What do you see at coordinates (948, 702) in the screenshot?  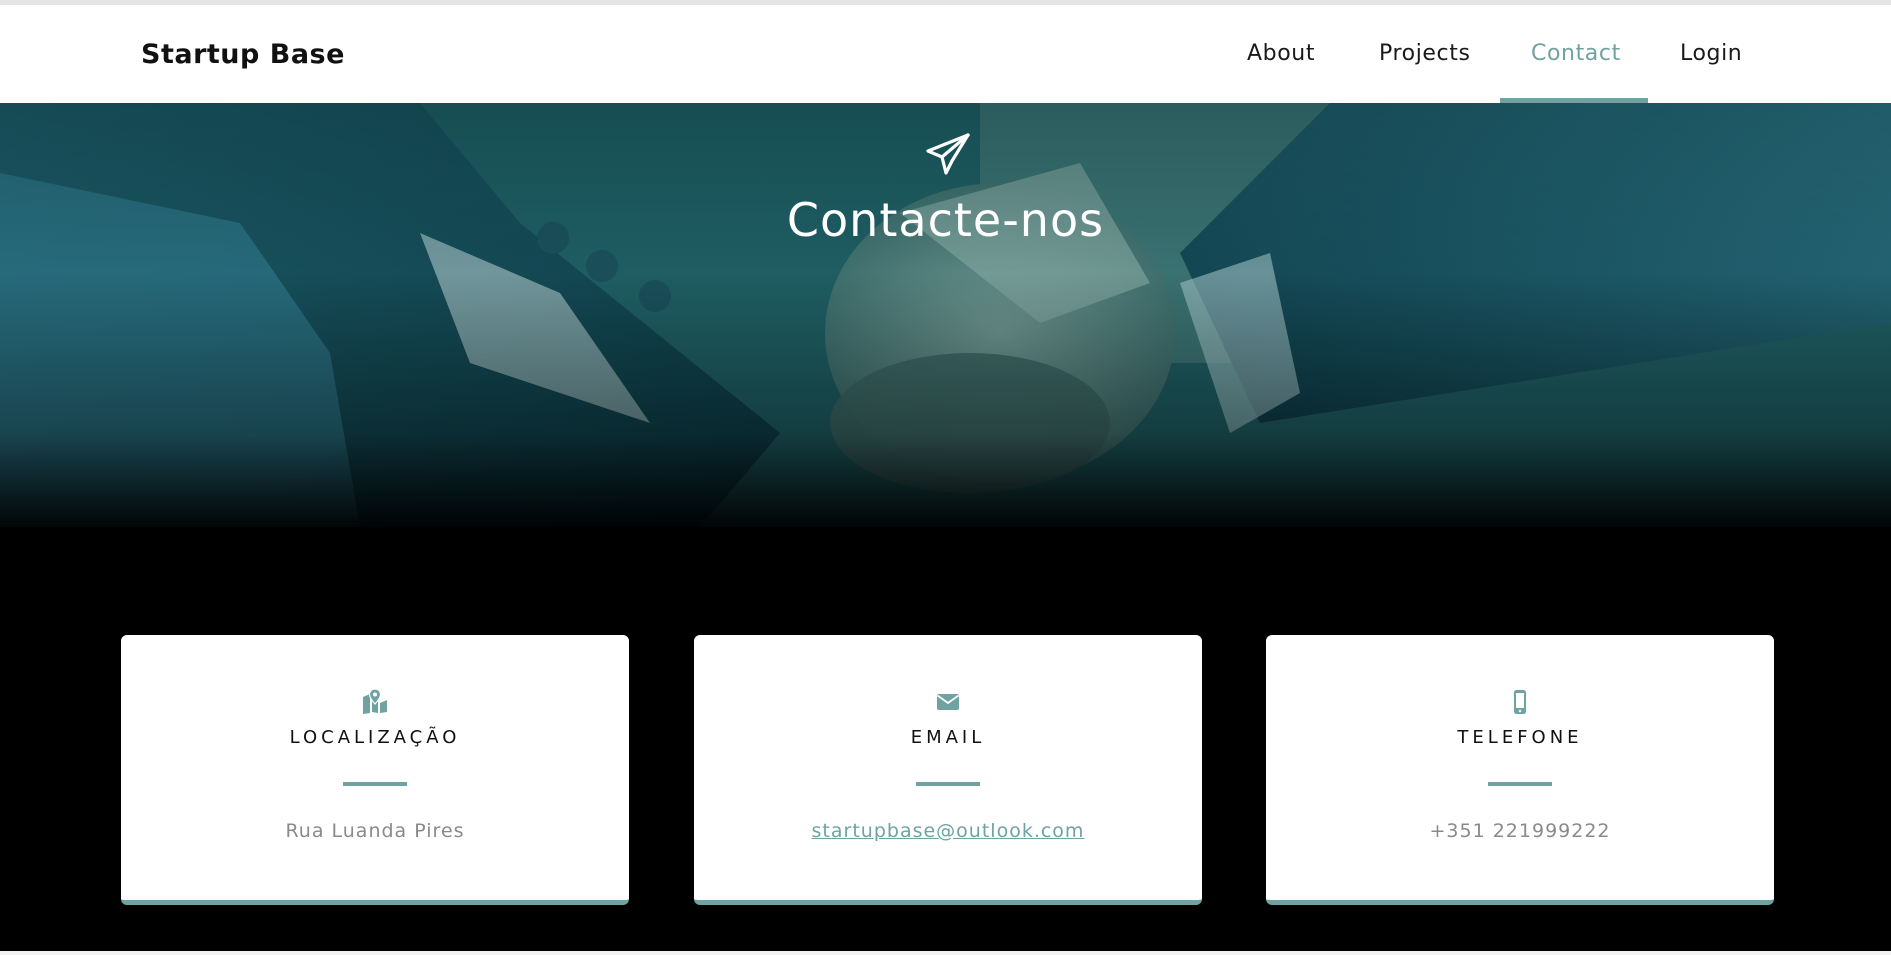 I see `envelope-icon` at bounding box center [948, 702].